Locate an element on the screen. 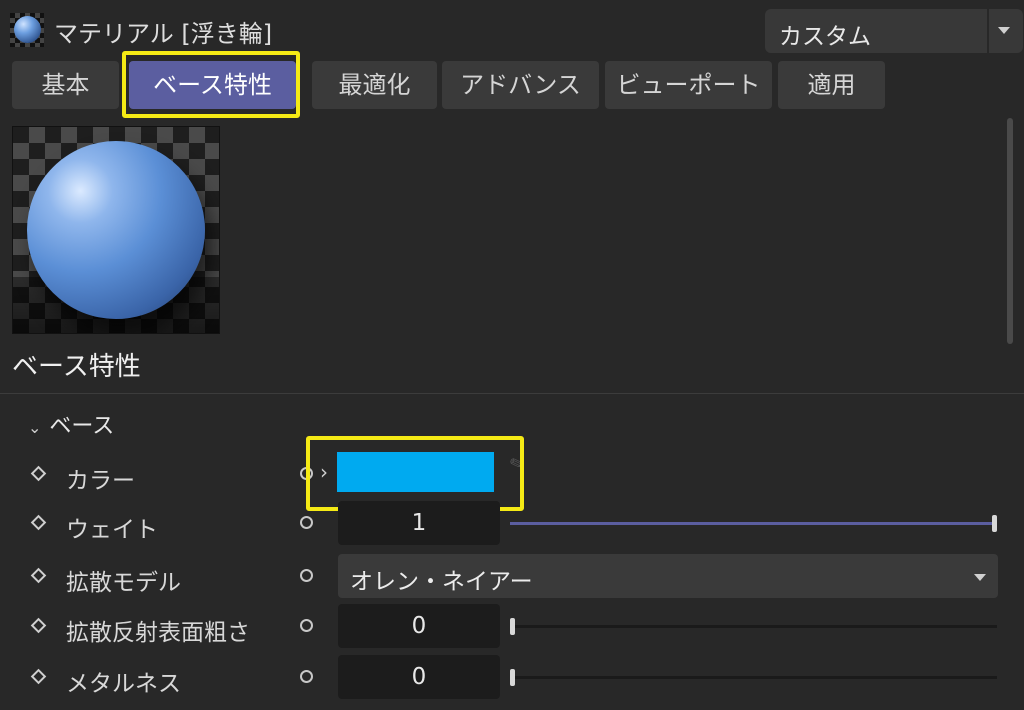 The width and height of the screenshot is (1024, 710). property-row-color: カラー › ✎ is located at coordinates (512, 475).